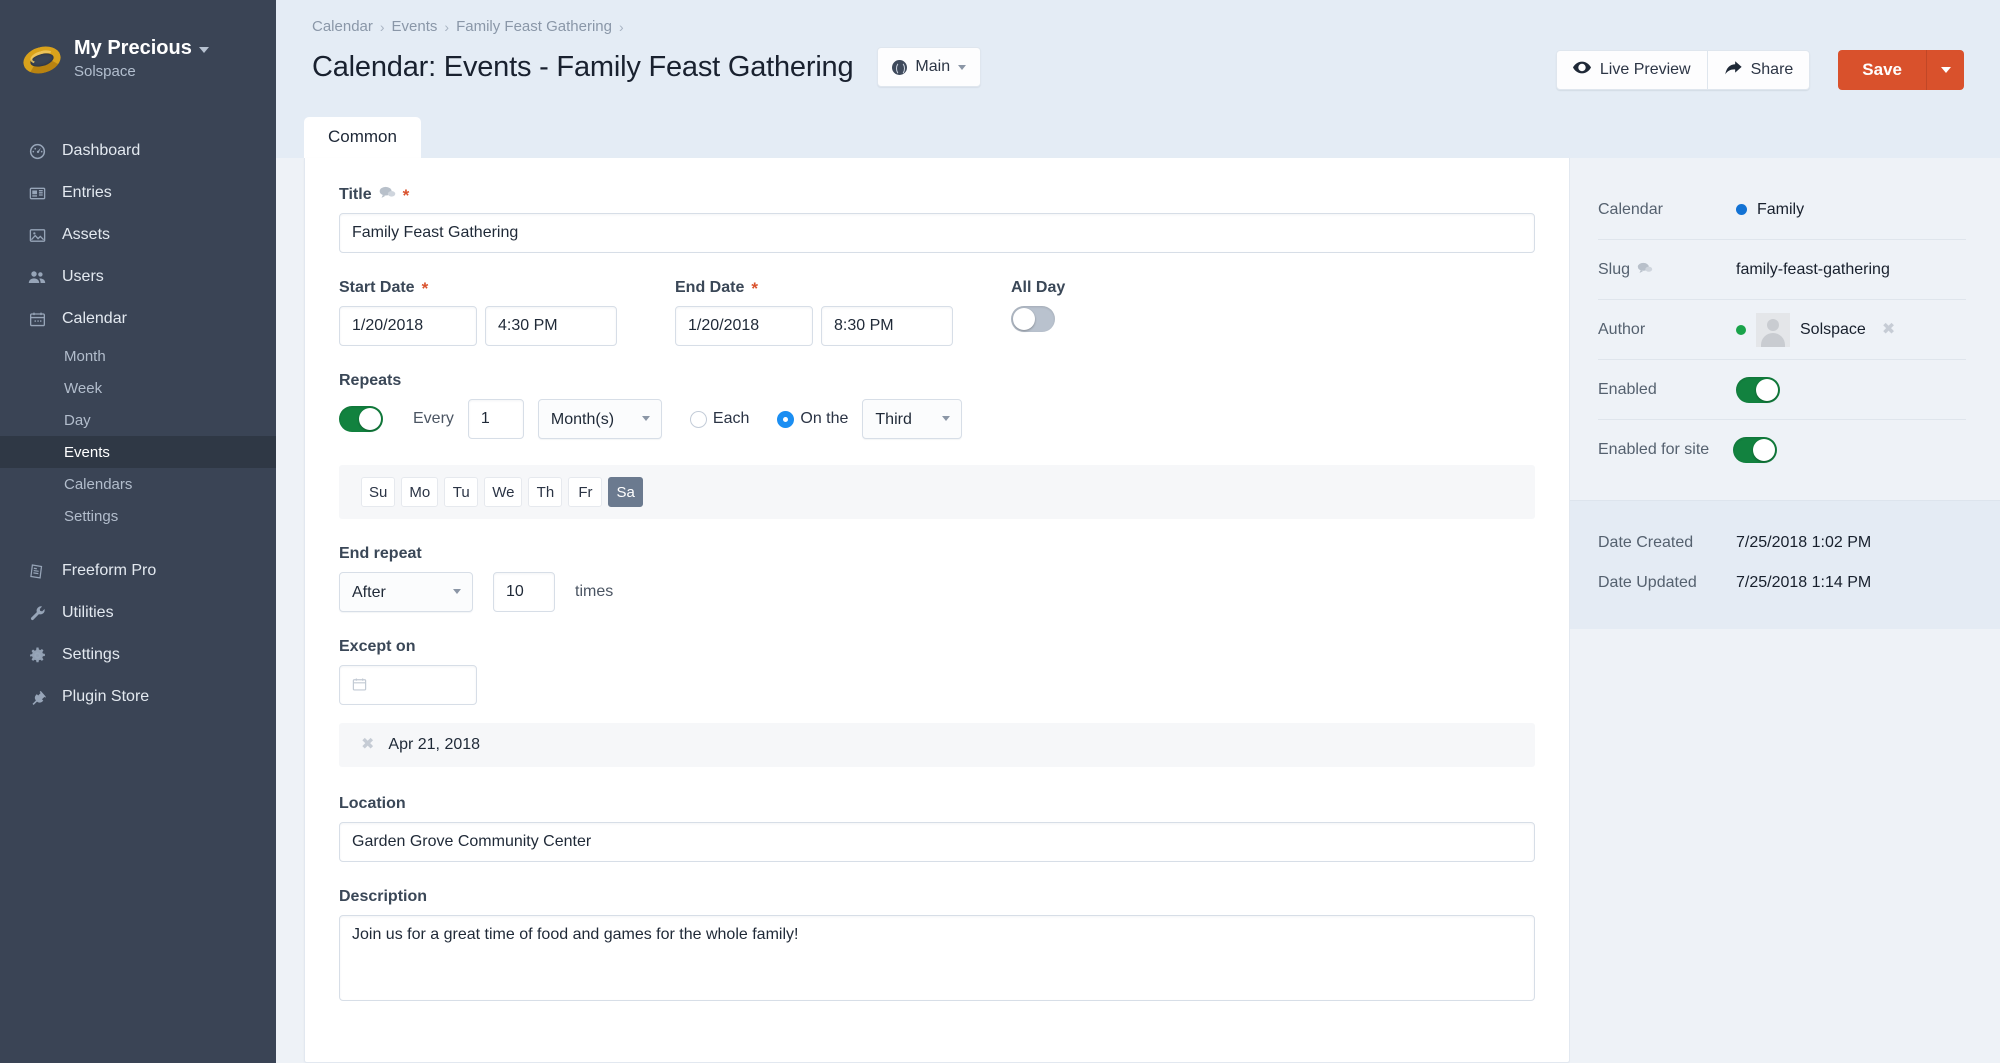 The width and height of the screenshot is (2000, 1063). What do you see at coordinates (937, 592) in the screenshot?
I see `end-repeat-controls: After times` at bounding box center [937, 592].